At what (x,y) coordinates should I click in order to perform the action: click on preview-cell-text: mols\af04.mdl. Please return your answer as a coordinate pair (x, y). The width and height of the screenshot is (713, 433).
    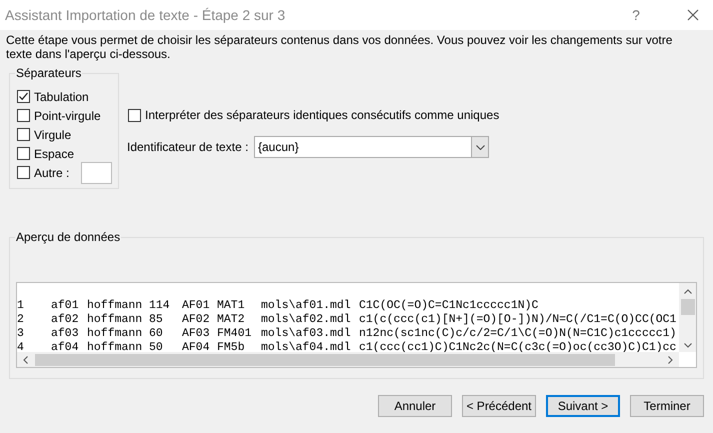
    Looking at the image, I should click on (306, 346).